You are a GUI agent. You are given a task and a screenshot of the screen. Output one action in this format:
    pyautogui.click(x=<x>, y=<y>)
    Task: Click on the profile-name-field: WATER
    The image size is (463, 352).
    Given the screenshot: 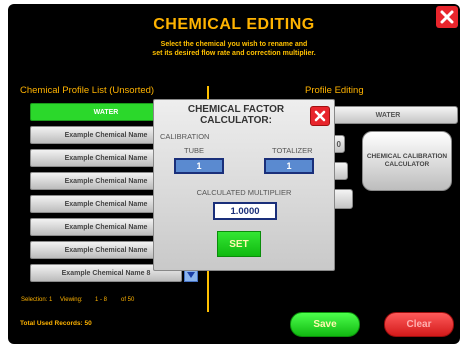 What is the action you would take?
    pyautogui.click(x=388, y=115)
    